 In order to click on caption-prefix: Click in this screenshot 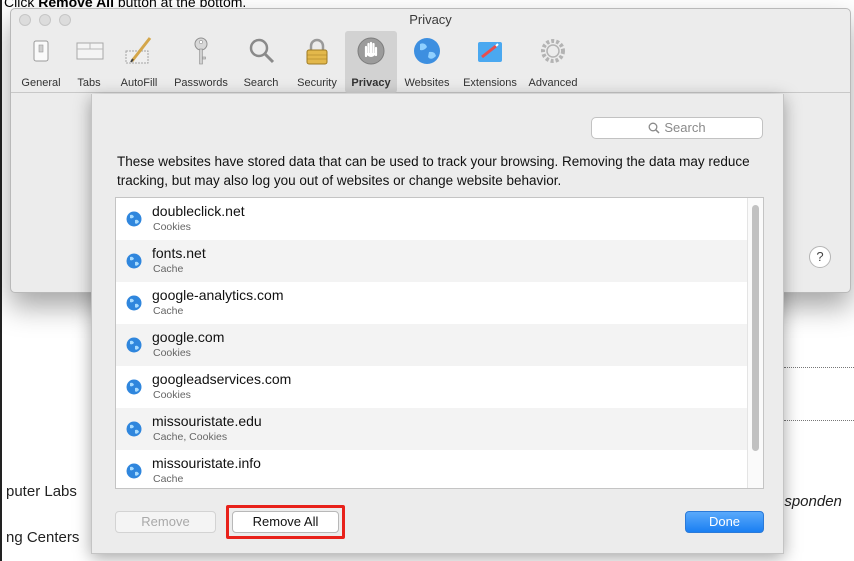, I will do `click(21, 4)`.